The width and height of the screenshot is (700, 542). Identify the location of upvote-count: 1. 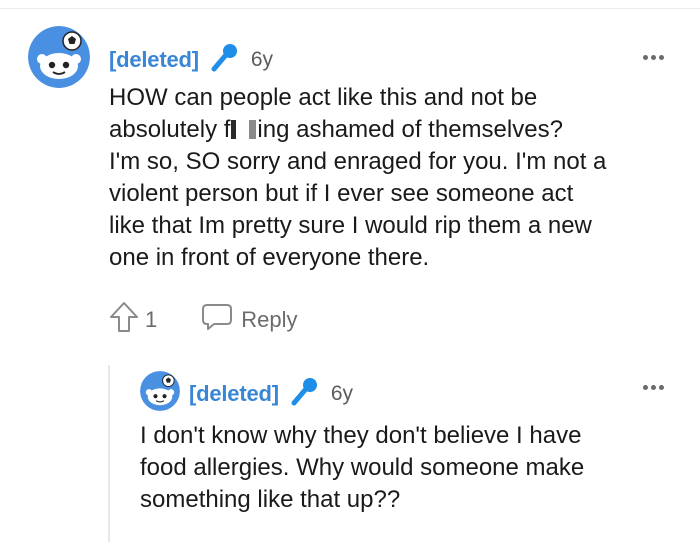
(151, 319).